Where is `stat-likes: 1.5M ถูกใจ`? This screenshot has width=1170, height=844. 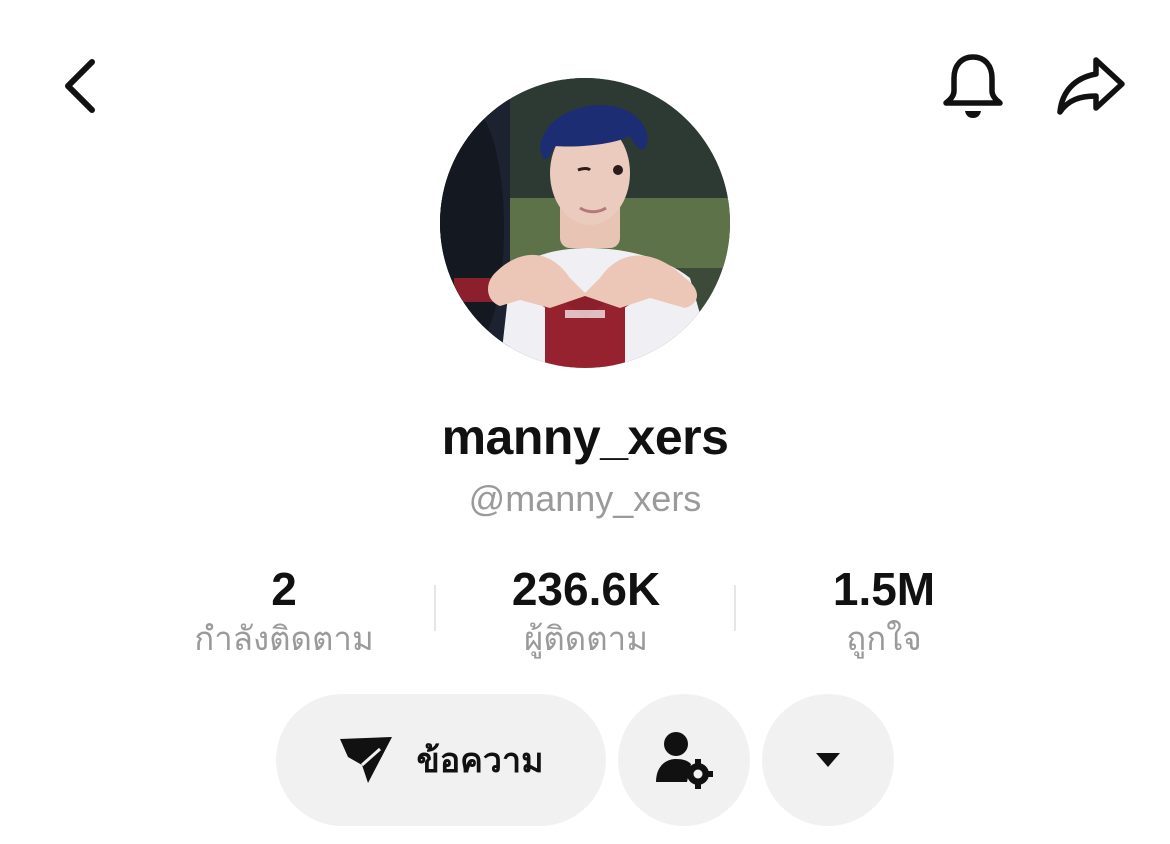
stat-likes: 1.5M ถูกใจ is located at coordinates (884, 610).